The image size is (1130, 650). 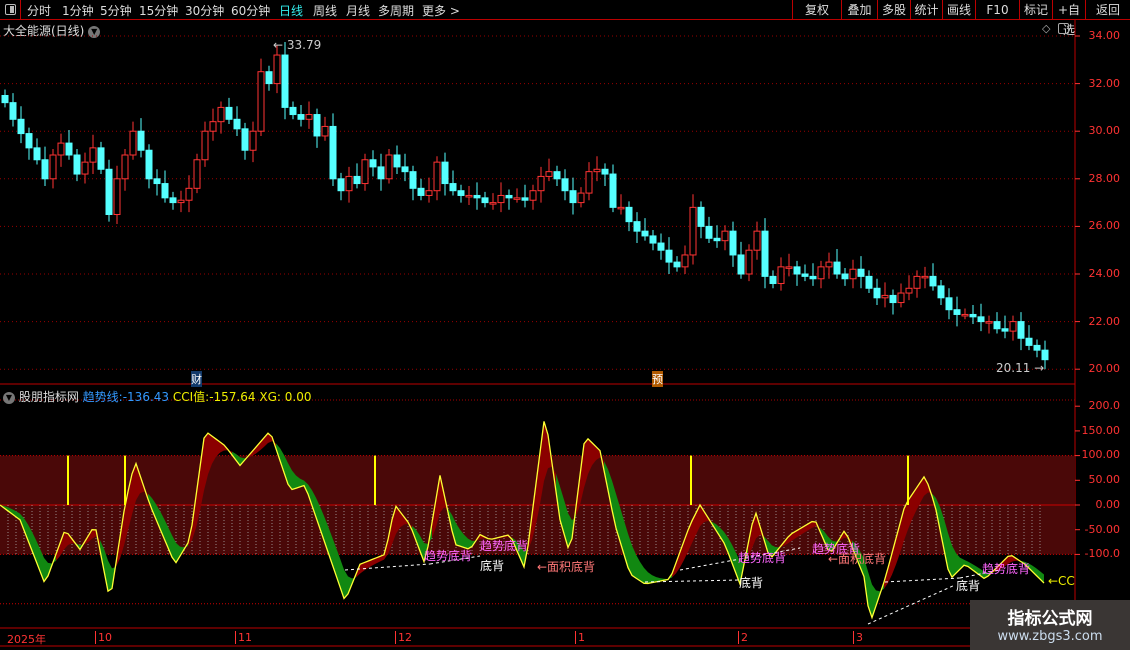 What do you see at coordinates (1104, 369) in the screenshot?
I see `price-tick: 20.00` at bounding box center [1104, 369].